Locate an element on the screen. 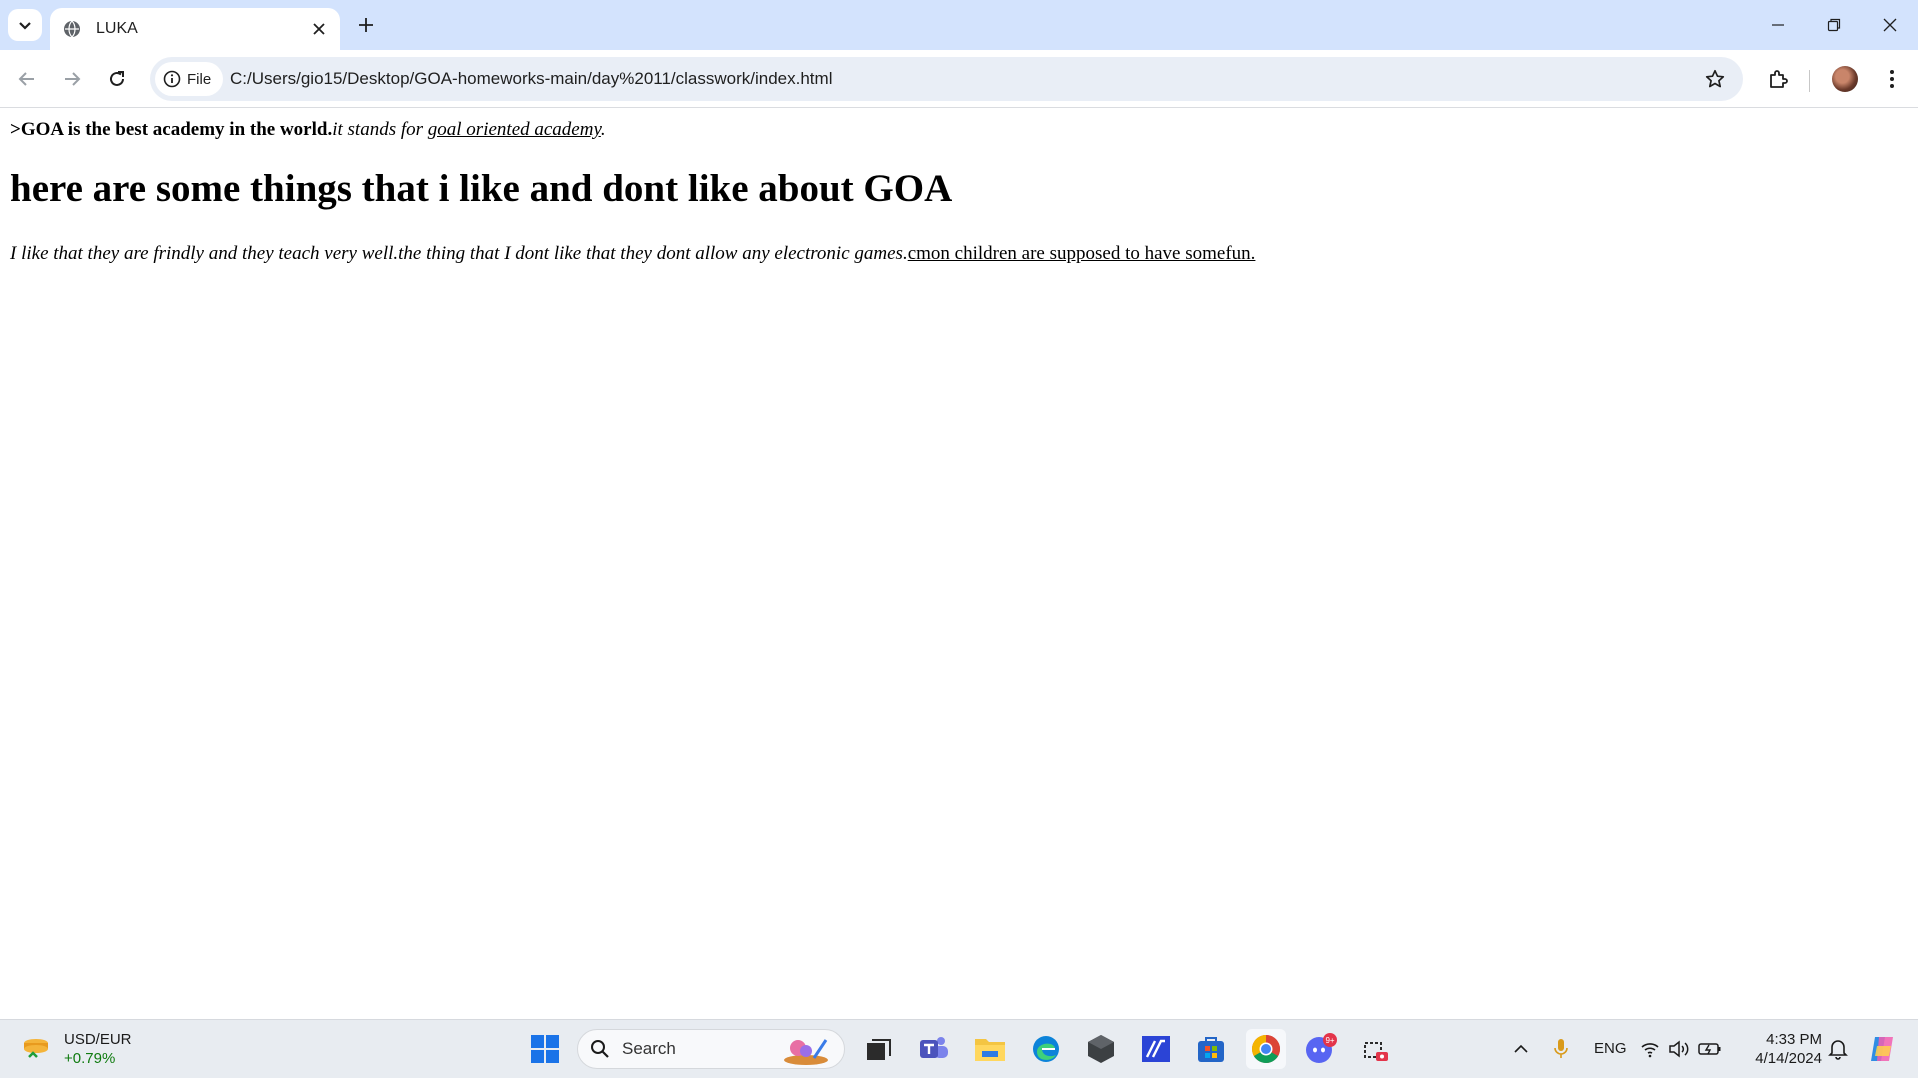  tab-strip: LUKA is located at coordinates (959, 25).